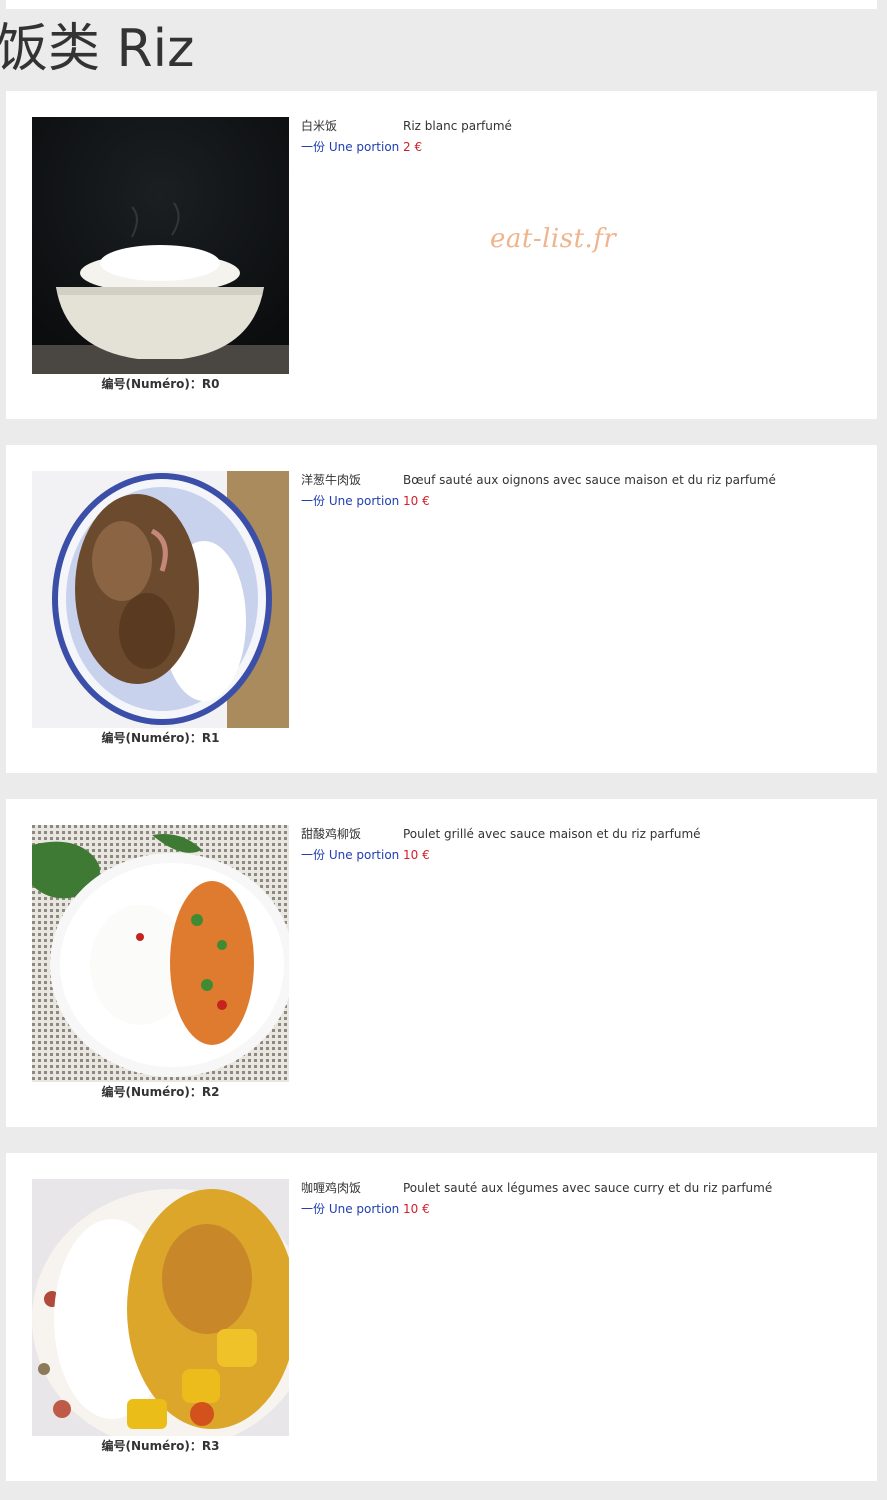 The image size is (887, 1500). What do you see at coordinates (413, 147) in the screenshot?
I see `item-price: 2 €` at bounding box center [413, 147].